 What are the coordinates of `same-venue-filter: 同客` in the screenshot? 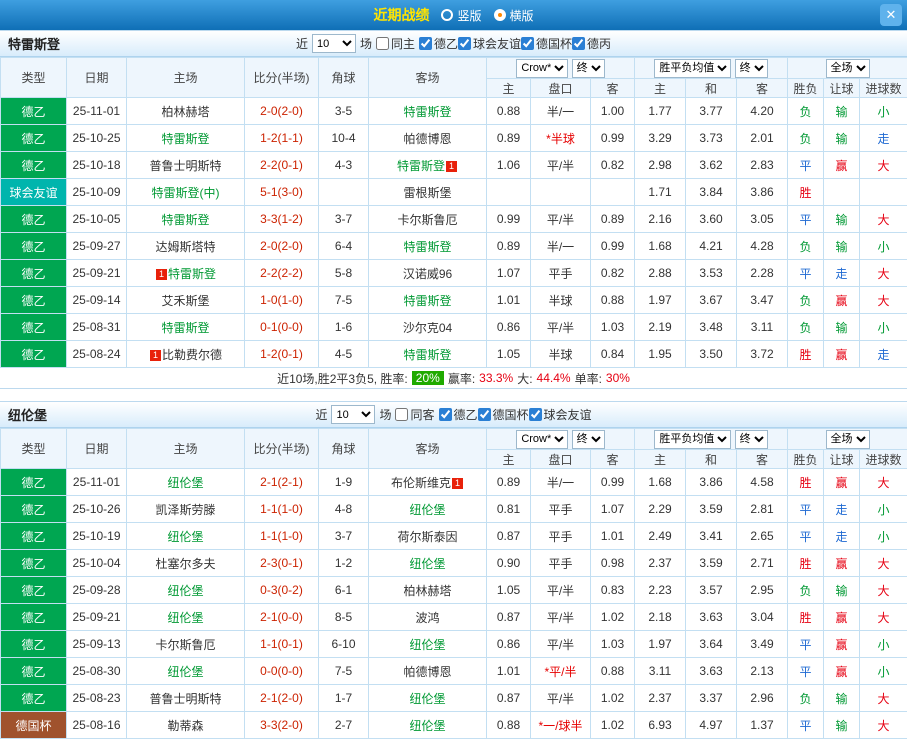 It's located at (415, 414).